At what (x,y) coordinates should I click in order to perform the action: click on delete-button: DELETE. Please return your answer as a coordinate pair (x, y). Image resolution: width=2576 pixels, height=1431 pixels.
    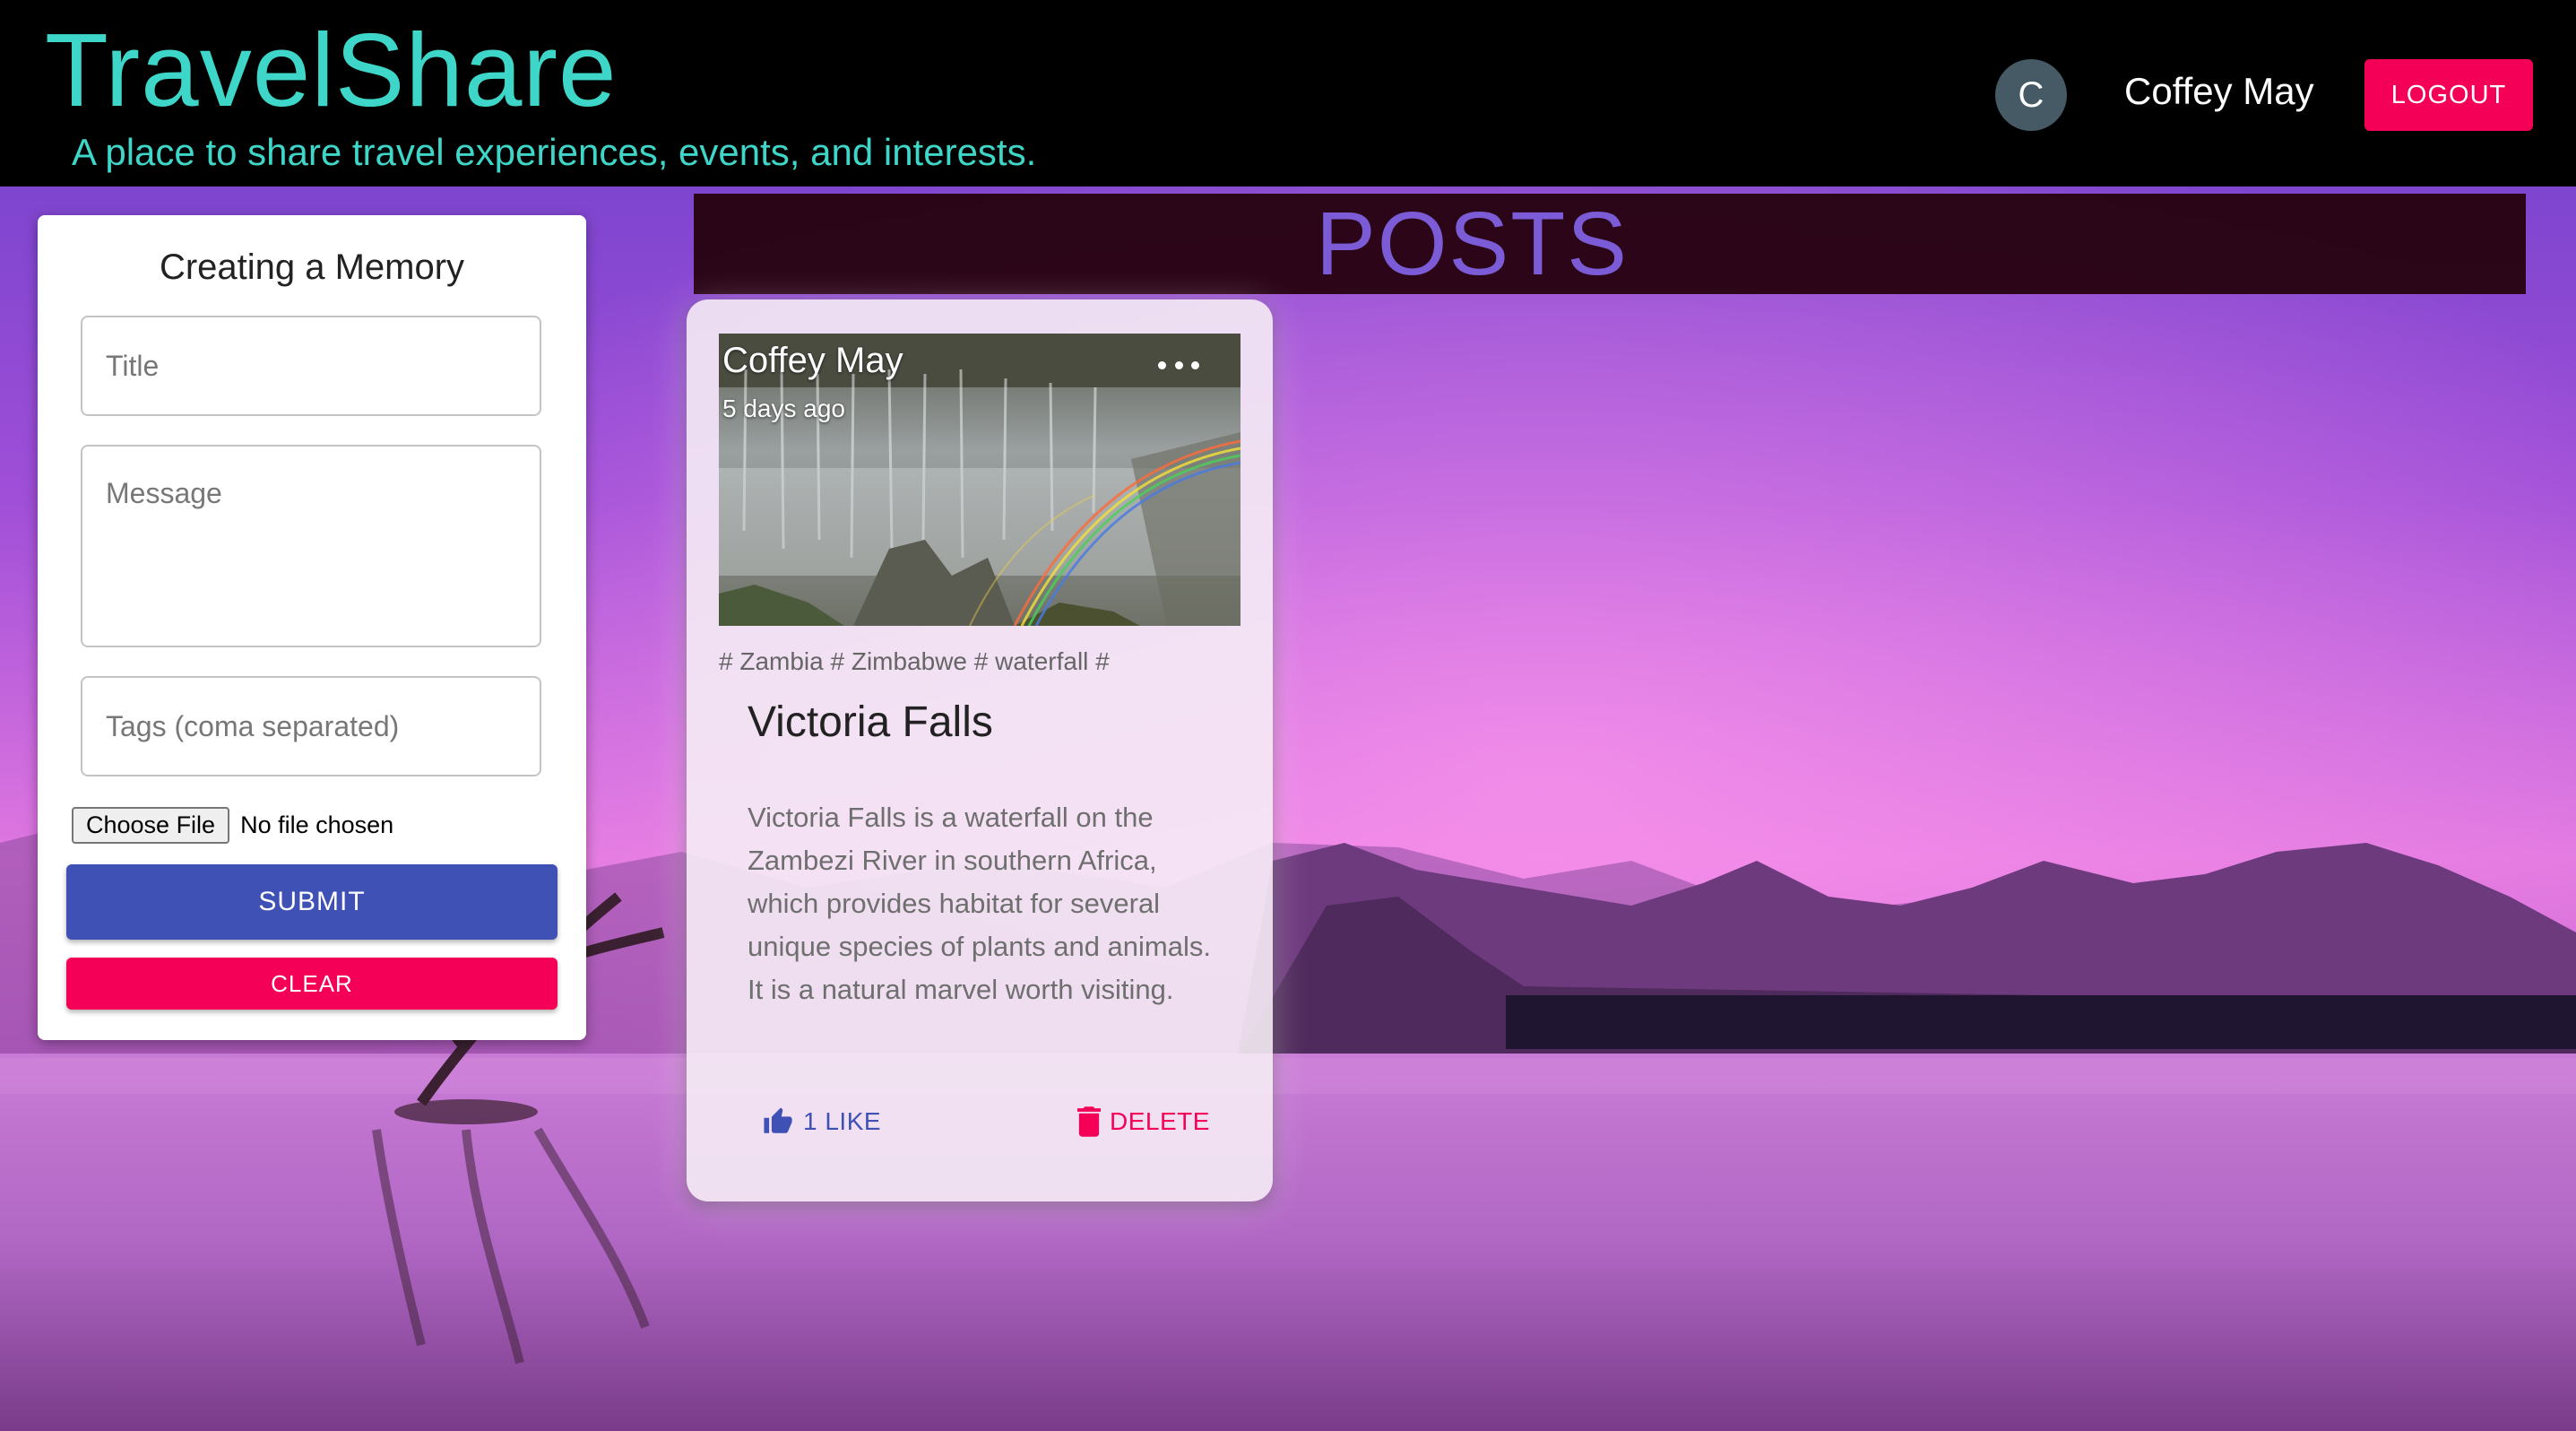
    Looking at the image, I should click on (1143, 1121).